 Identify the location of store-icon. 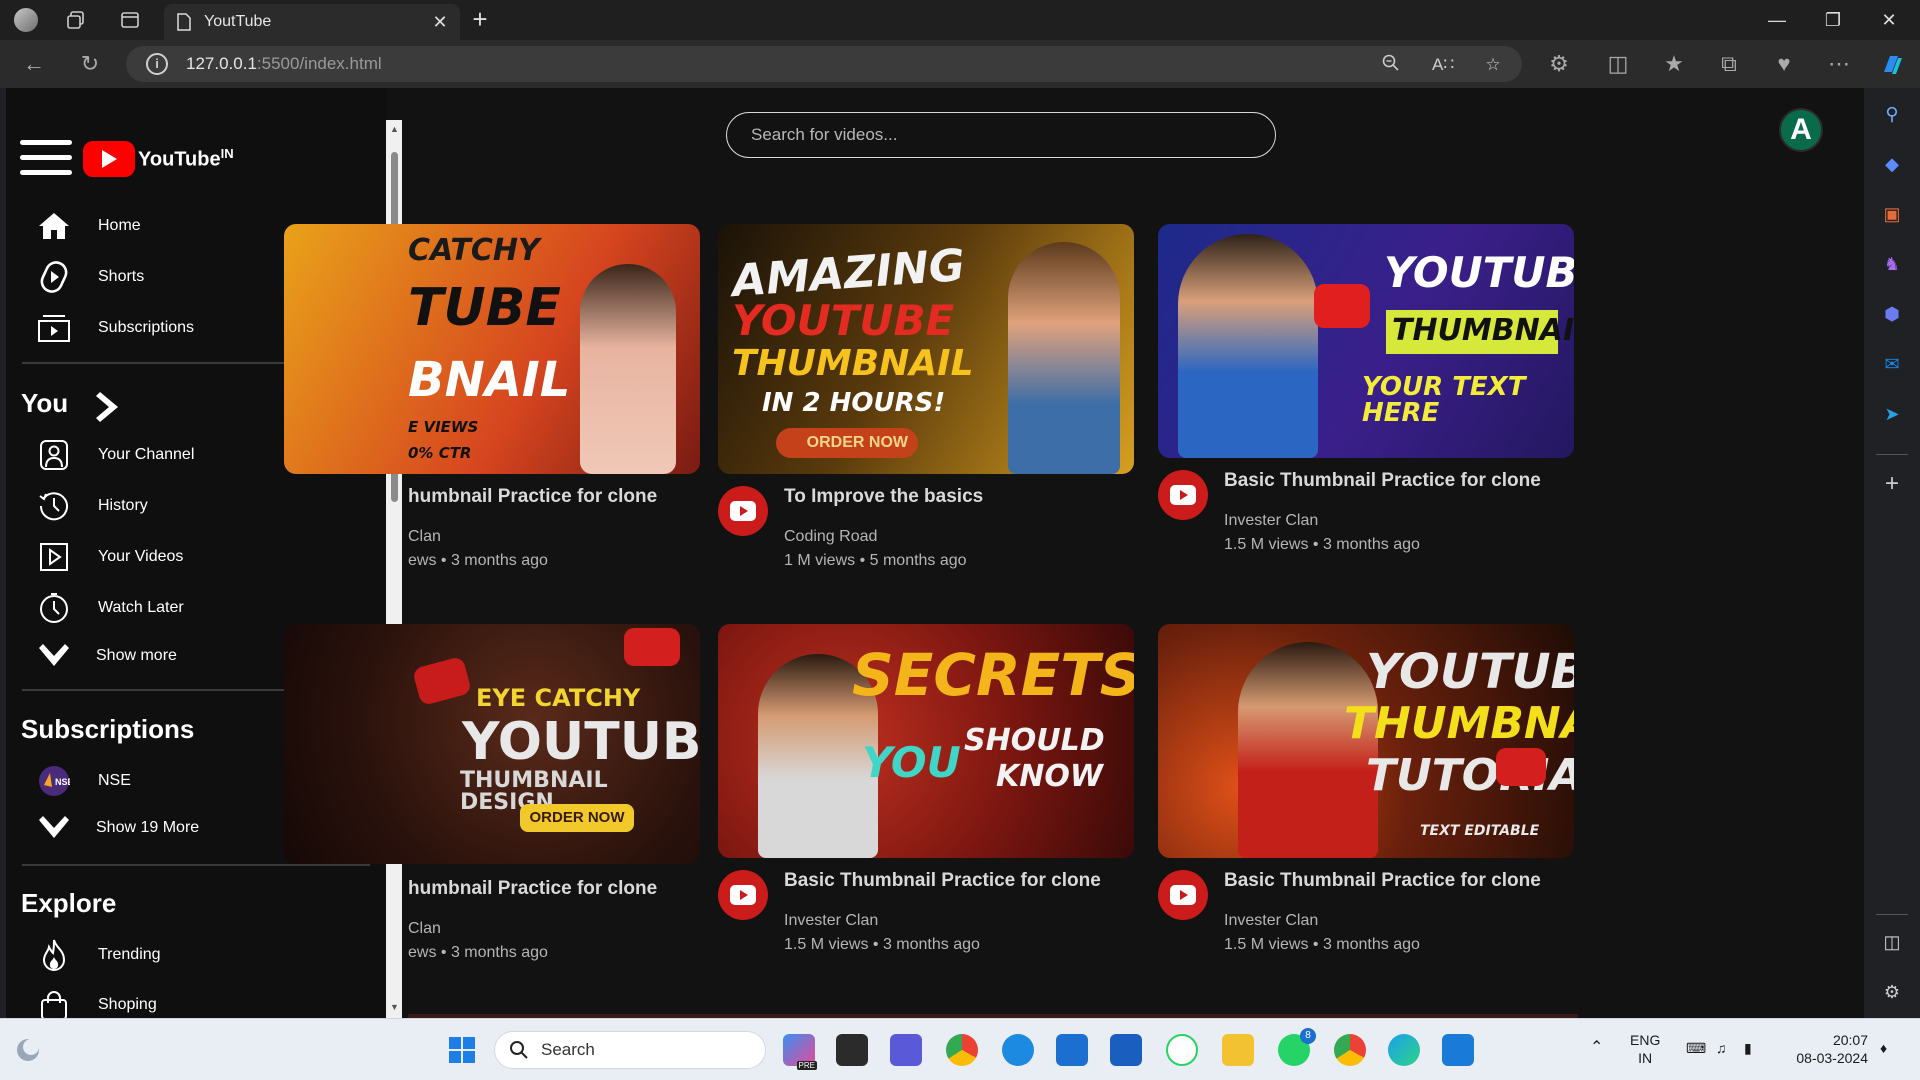
(1072, 1050).